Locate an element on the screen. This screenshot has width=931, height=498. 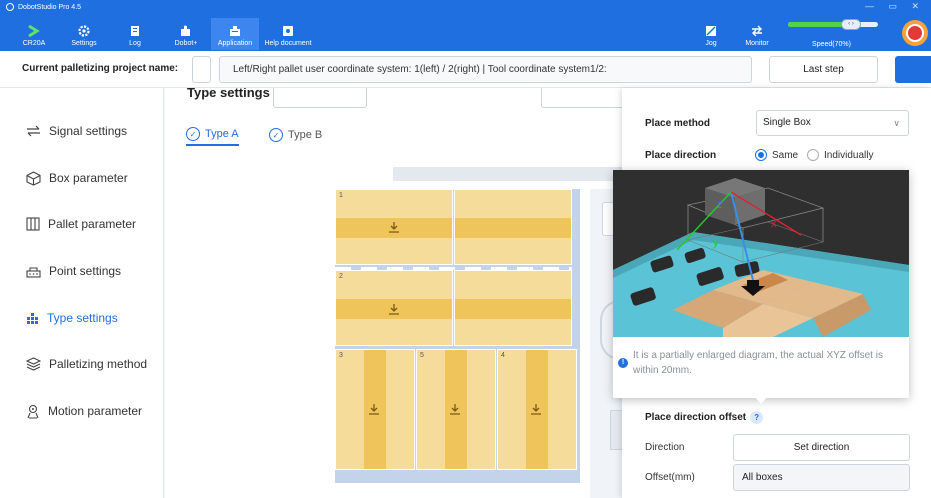
offset-label: Offset(mm) is located at coordinates (670, 477).